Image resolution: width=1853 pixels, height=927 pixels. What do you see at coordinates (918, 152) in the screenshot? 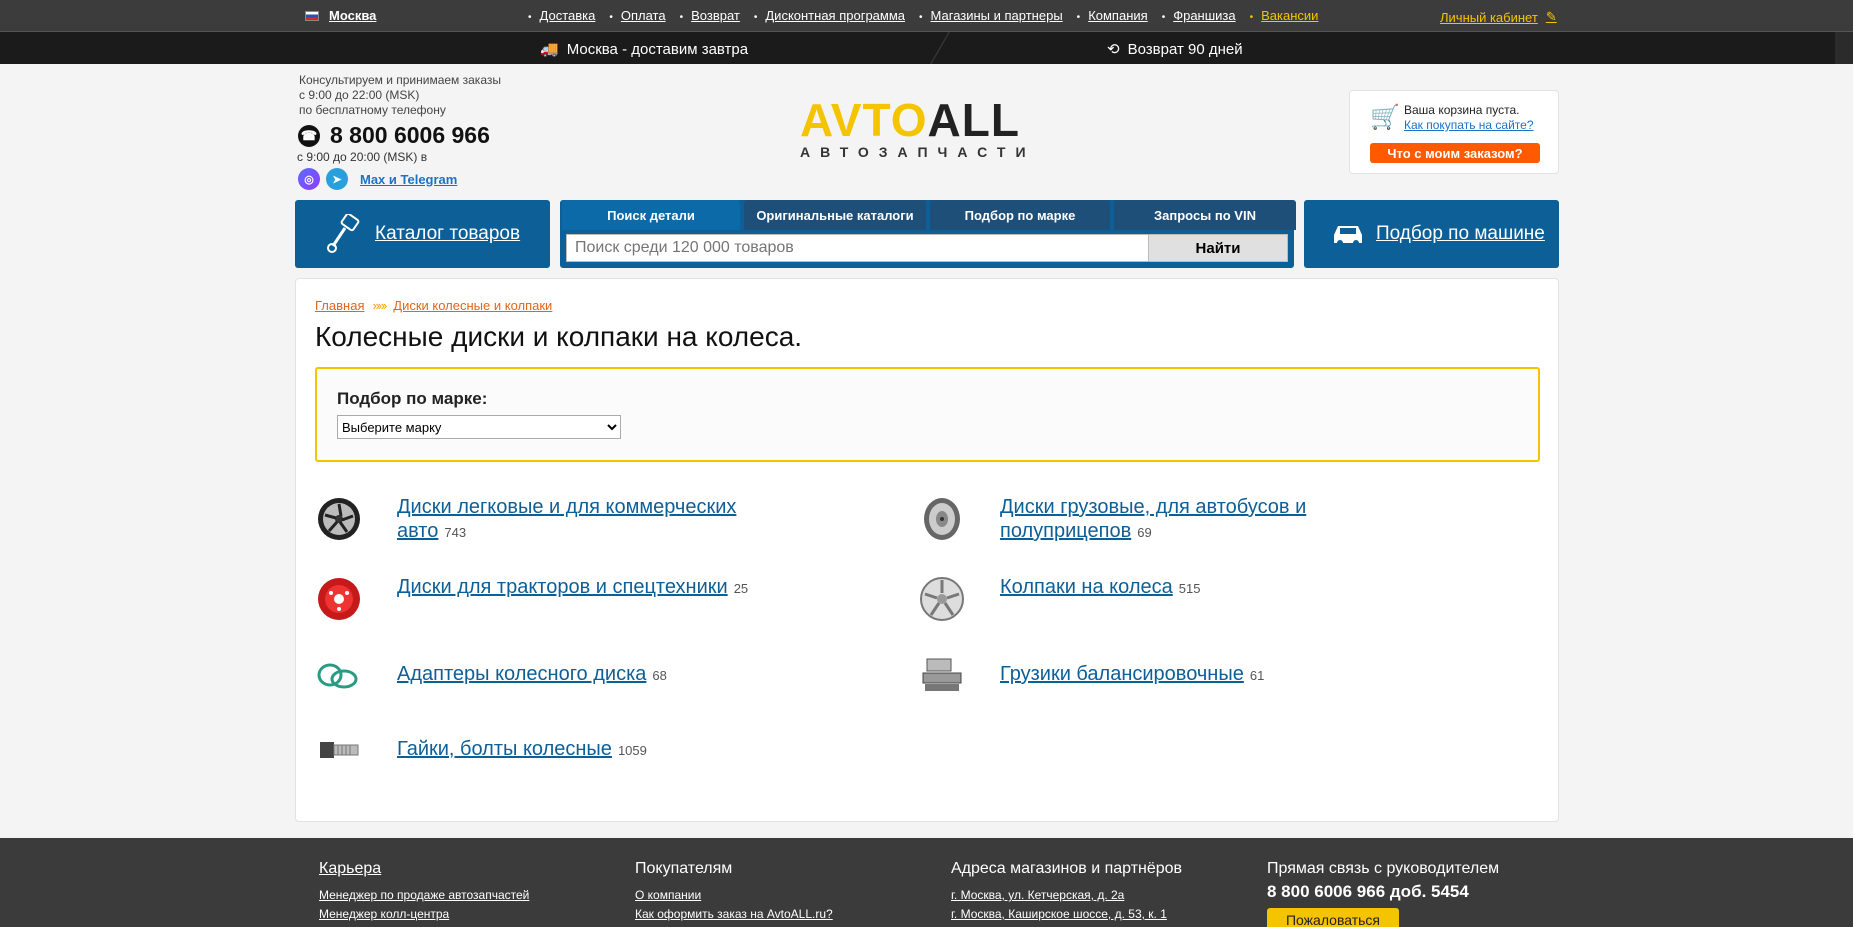
I see `logo-tagline: АВТОЗАПЧАСТИ` at bounding box center [918, 152].